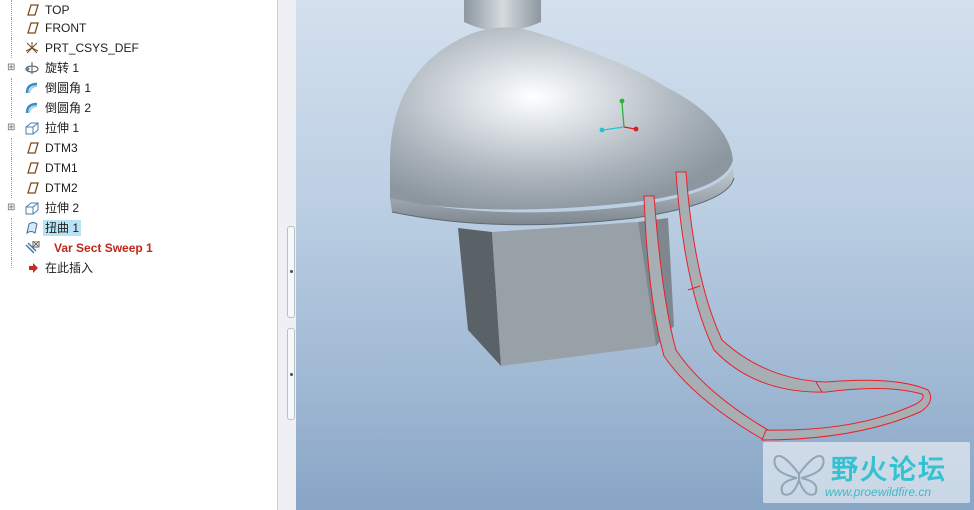  What do you see at coordinates (66, 28) in the screenshot?
I see `tree-item-label: FRONT` at bounding box center [66, 28].